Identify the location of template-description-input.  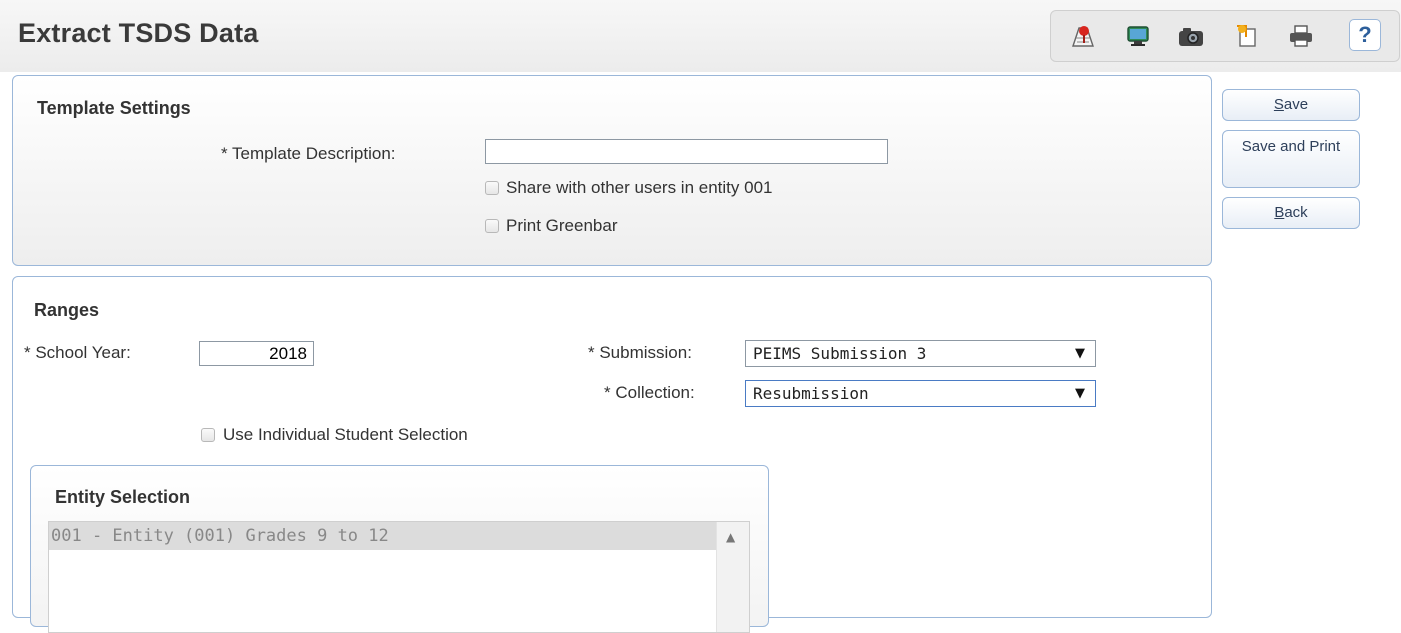
(686, 151).